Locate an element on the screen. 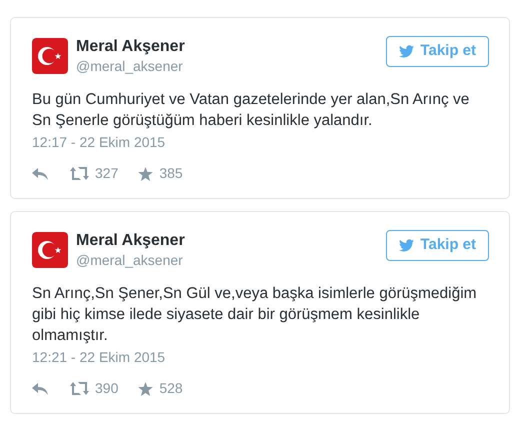 This screenshot has width=523, height=427. tweet-text: Bu gün Cumhuriyet ve Vatan gazetelerinde yer alan,Sn Arınç ve Sn Şenerle görüştüğüm haberi kesinlikle yalandır. is located at coordinates (251, 110).